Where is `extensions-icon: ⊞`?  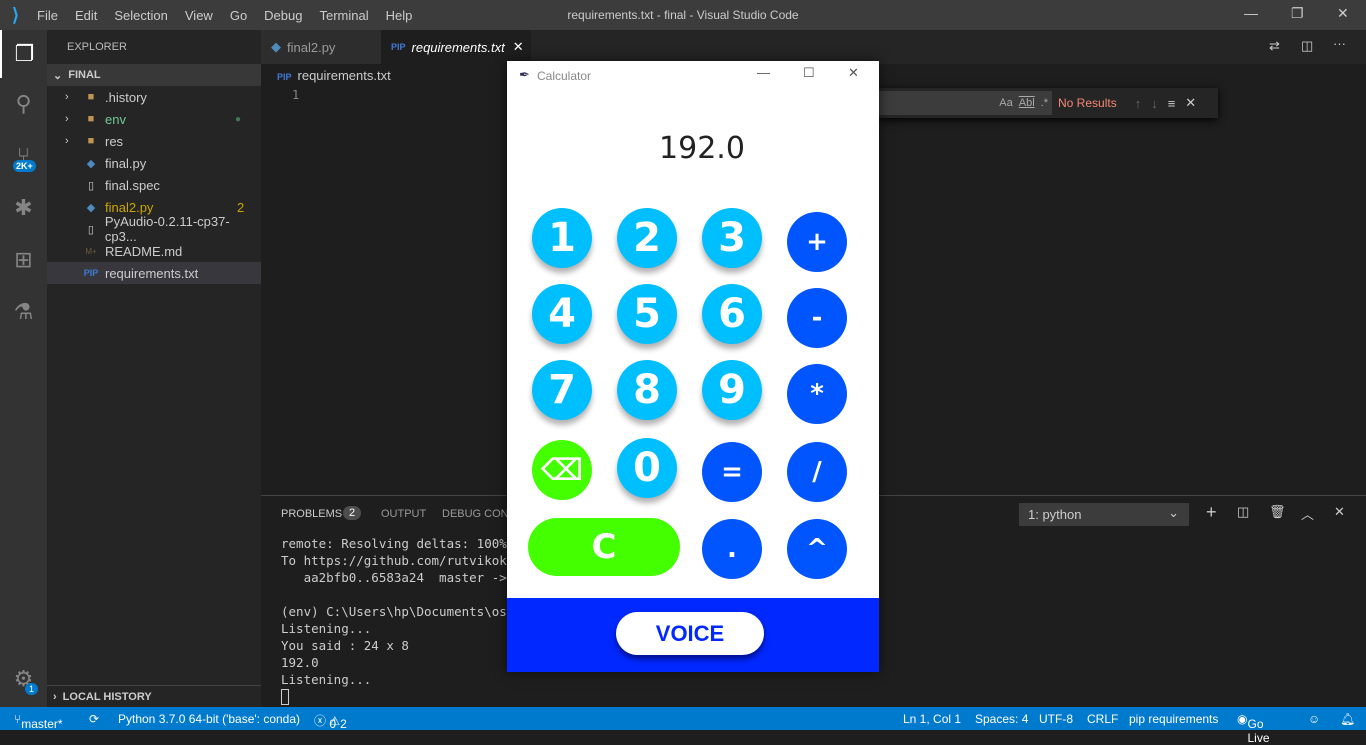
extensions-icon: ⊞ is located at coordinates (23, 260).